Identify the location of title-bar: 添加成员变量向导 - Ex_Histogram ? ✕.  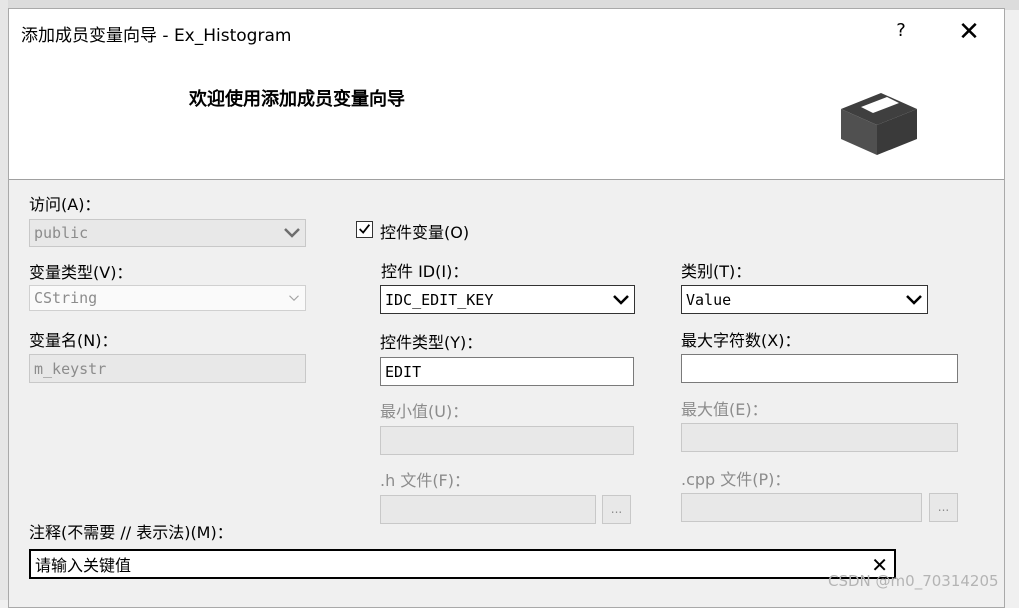
(506, 31).